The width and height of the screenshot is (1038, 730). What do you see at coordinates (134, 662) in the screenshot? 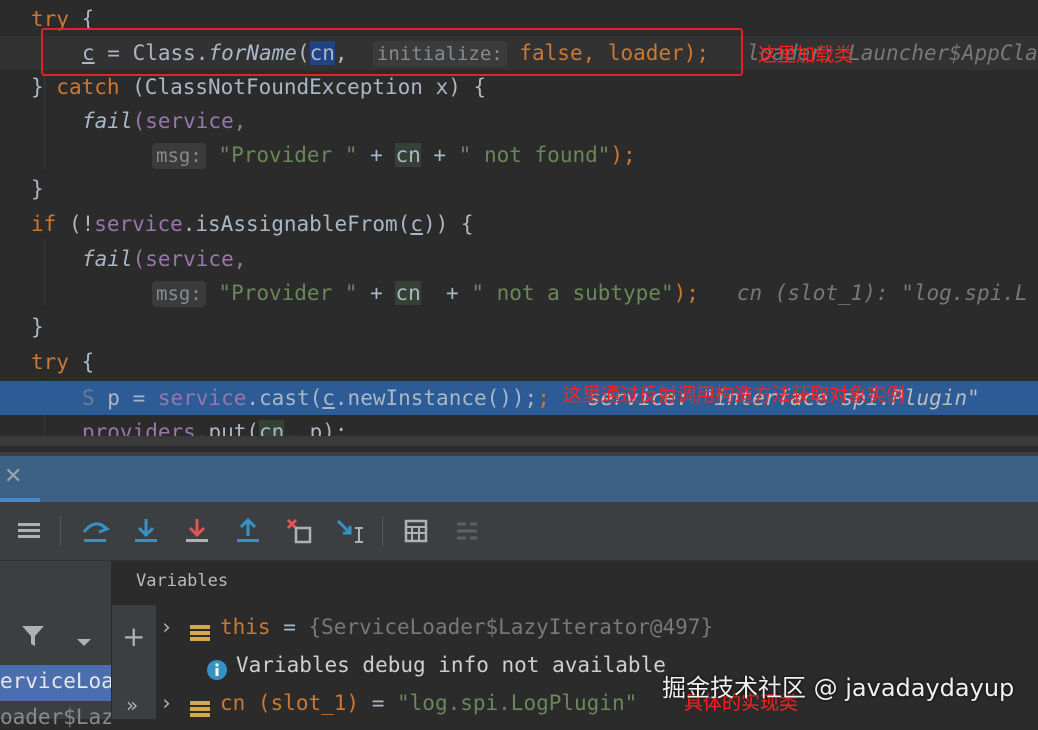
I see `variables-side-toolbar: + »` at bounding box center [134, 662].